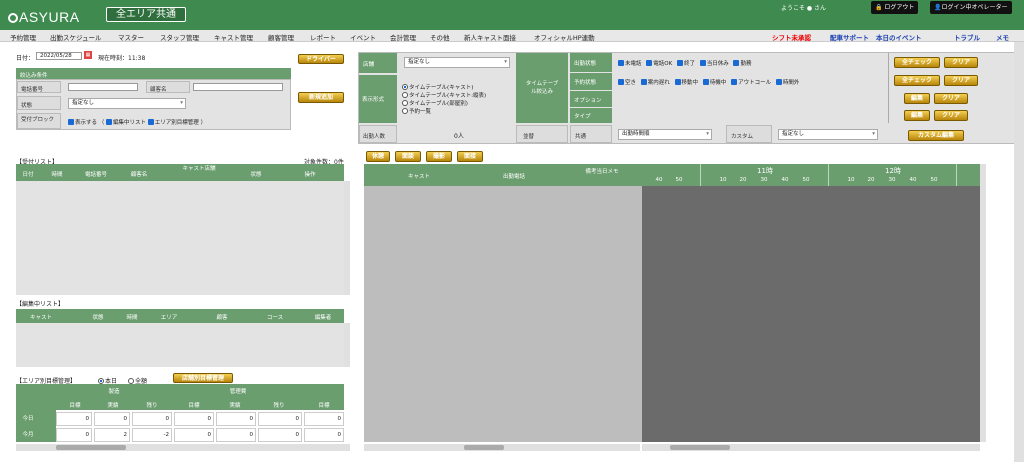  What do you see at coordinates (23, 37) in the screenshot?
I see `nav-item-reservation: 予約管理` at bounding box center [23, 37].